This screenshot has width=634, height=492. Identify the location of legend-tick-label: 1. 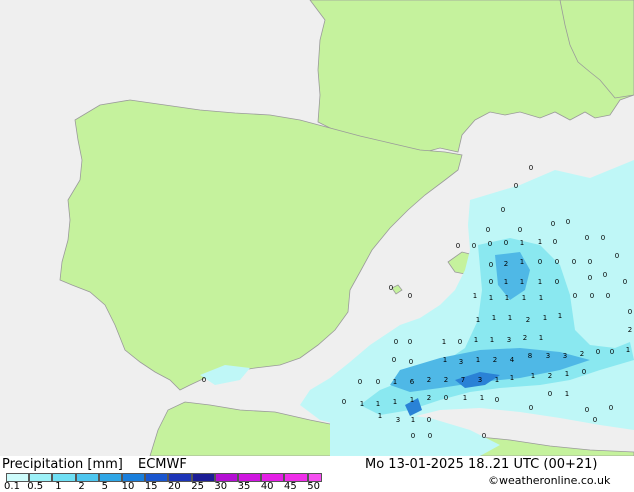
(58, 486).